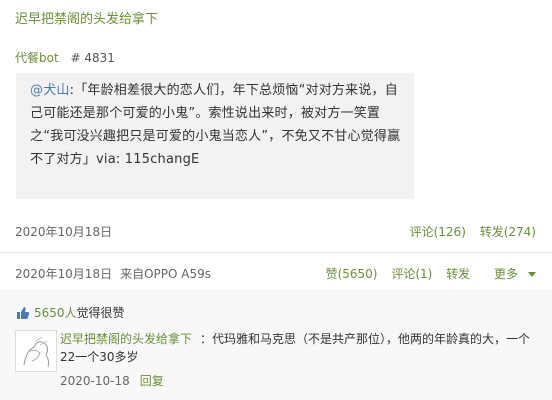 Image resolution: width=552 pixels, height=400 pixels. What do you see at coordinates (411, 274) in the screenshot?
I see `comments-button: 评论(1)` at bounding box center [411, 274].